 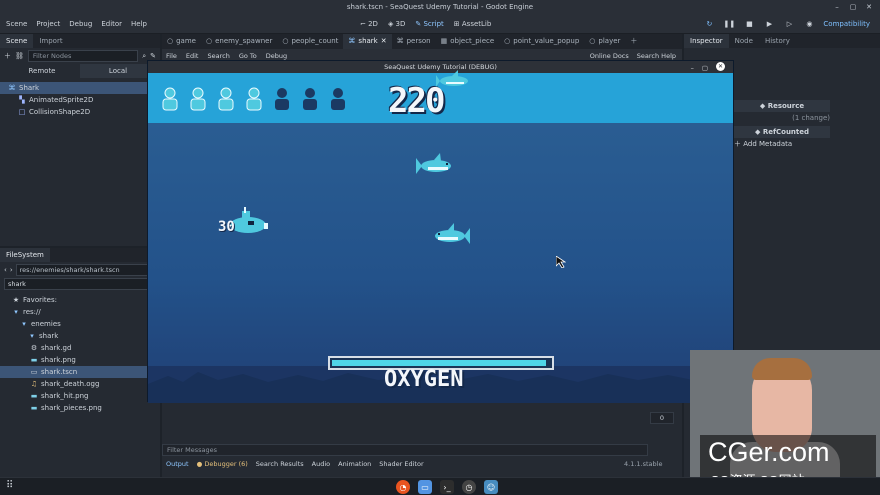 What do you see at coordinates (401, 464) in the screenshot?
I see `tab-shader-editor: Shader Editor` at bounding box center [401, 464].